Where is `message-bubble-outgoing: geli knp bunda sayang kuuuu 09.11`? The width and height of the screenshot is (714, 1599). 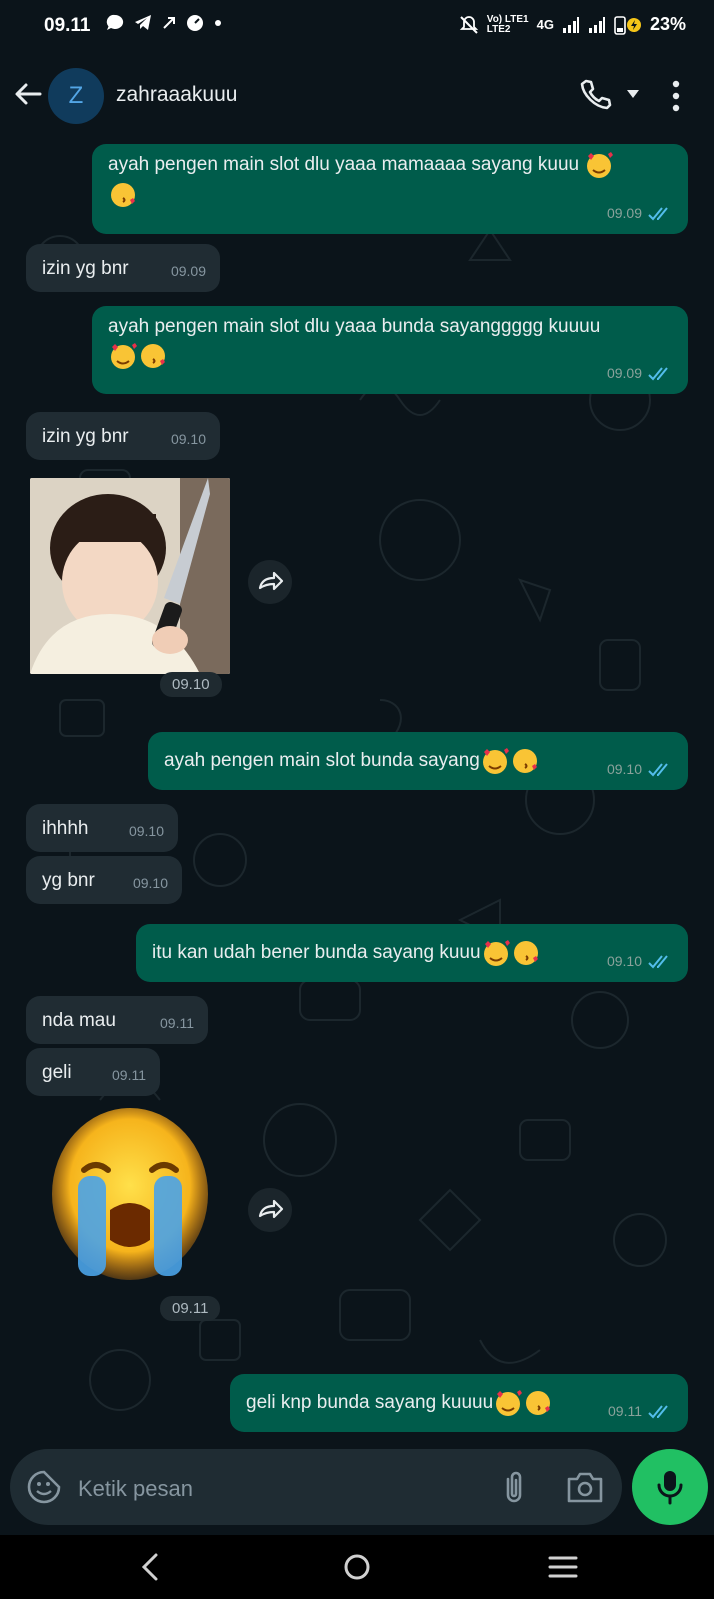 message-bubble-outgoing: geli knp bunda sayang kuuuu 09.11 is located at coordinates (459, 1403).